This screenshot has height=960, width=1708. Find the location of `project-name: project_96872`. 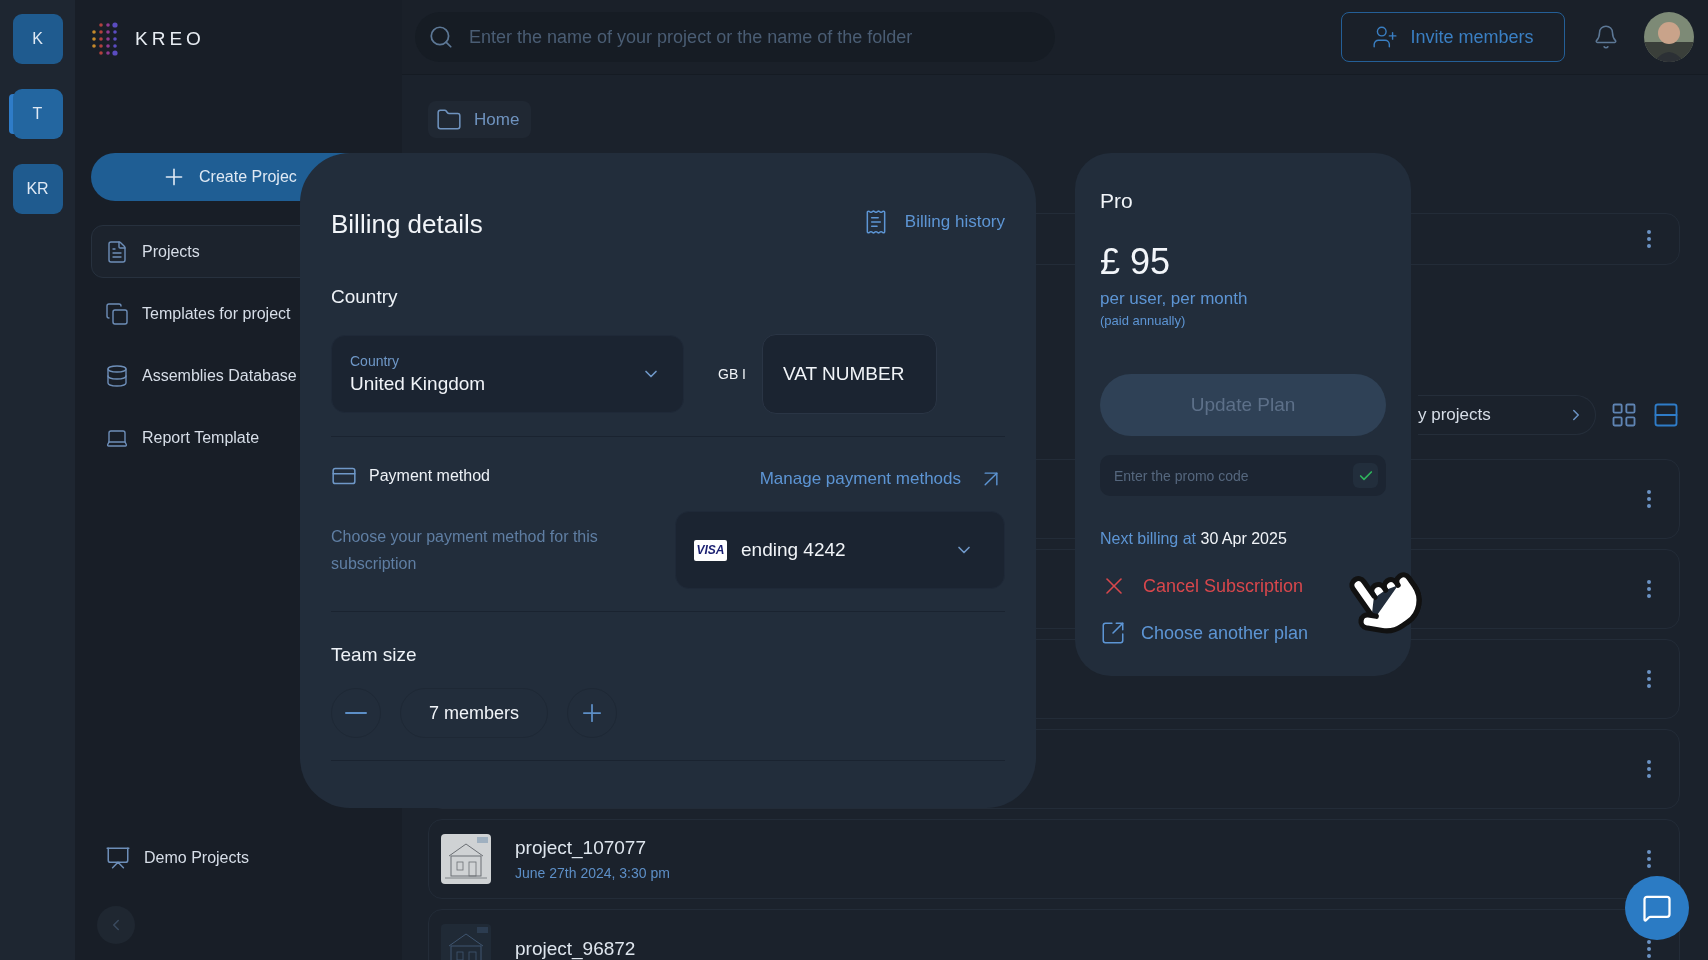

project-name: project_96872 is located at coordinates (575, 949).